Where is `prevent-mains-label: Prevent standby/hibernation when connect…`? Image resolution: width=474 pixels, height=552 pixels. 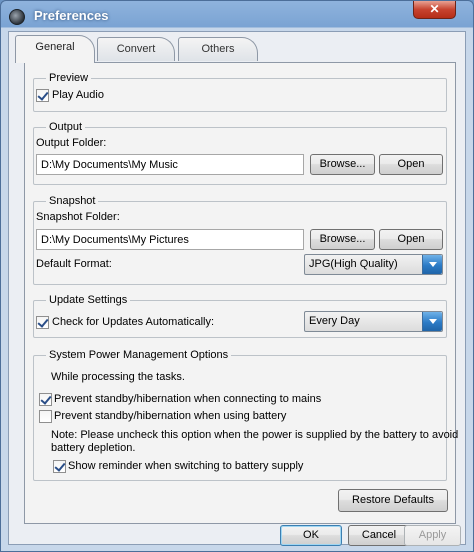
prevent-mains-label: Prevent standby/hibernation when connect… is located at coordinates (188, 399).